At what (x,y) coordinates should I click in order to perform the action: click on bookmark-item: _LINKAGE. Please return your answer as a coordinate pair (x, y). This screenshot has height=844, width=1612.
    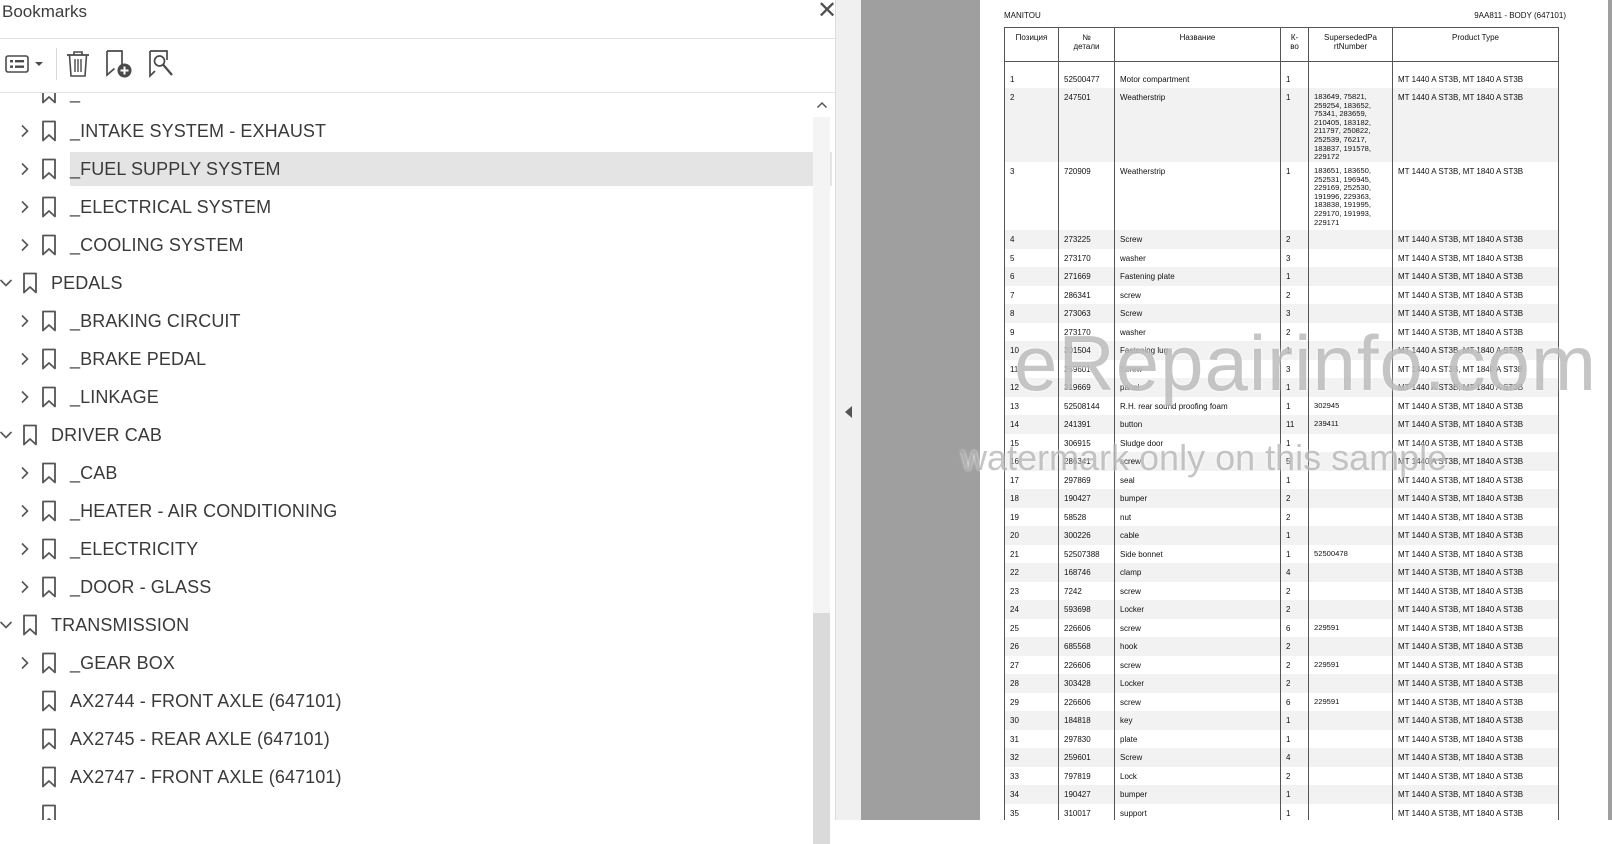
    Looking at the image, I should click on (416, 397).